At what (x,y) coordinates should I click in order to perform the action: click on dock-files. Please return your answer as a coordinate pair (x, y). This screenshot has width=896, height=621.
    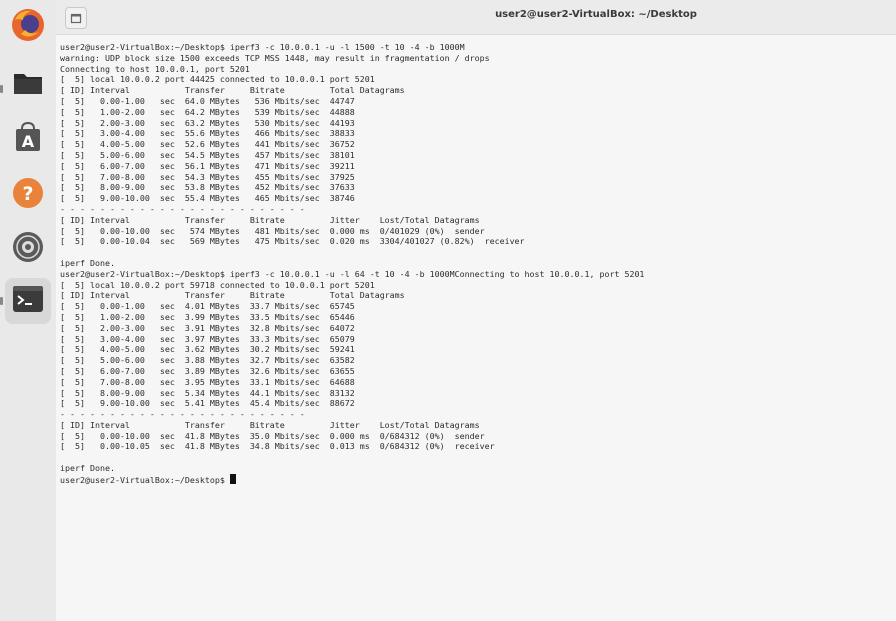
    Looking at the image, I should click on (28, 85).